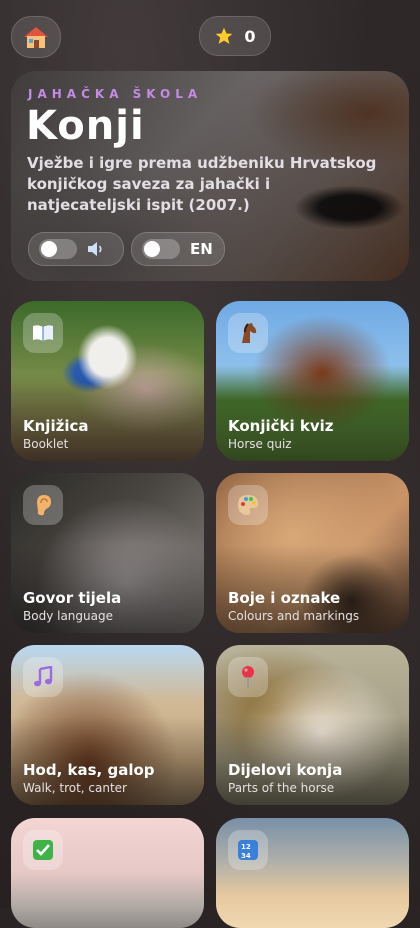 The height and width of the screenshot is (928, 420). I want to click on svg-text: 12, so click(246, 847).